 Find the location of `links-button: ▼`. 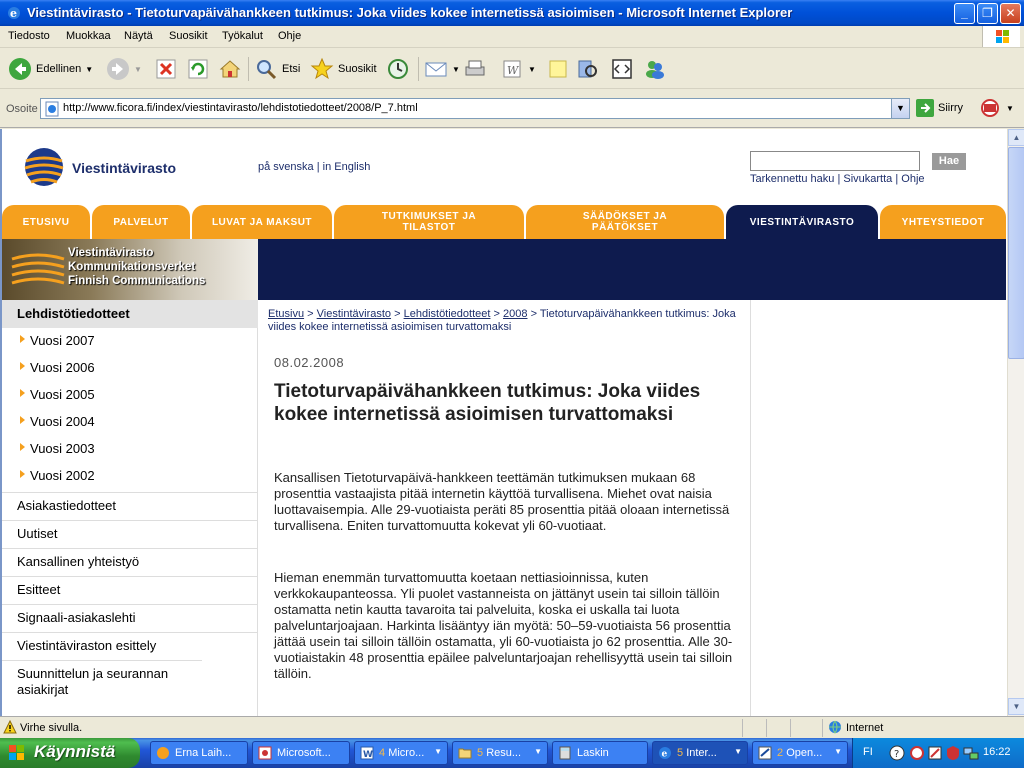

links-button: ▼ is located at coordinates (996, 108).